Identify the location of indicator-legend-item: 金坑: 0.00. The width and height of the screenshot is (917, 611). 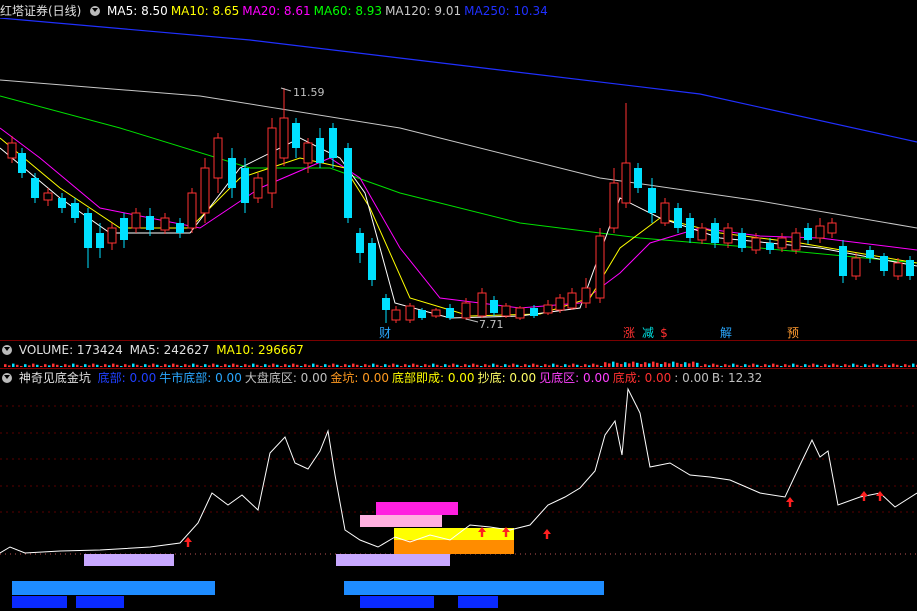
(359, 378).